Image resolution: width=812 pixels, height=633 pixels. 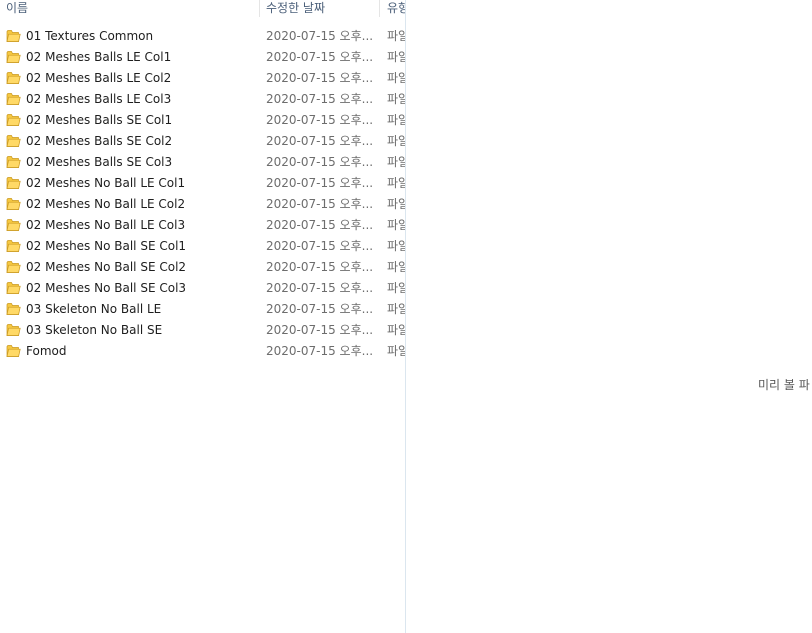 I want to click on file-name: 02 Meshes Balls SE Col3, so click(x=99, y=162).